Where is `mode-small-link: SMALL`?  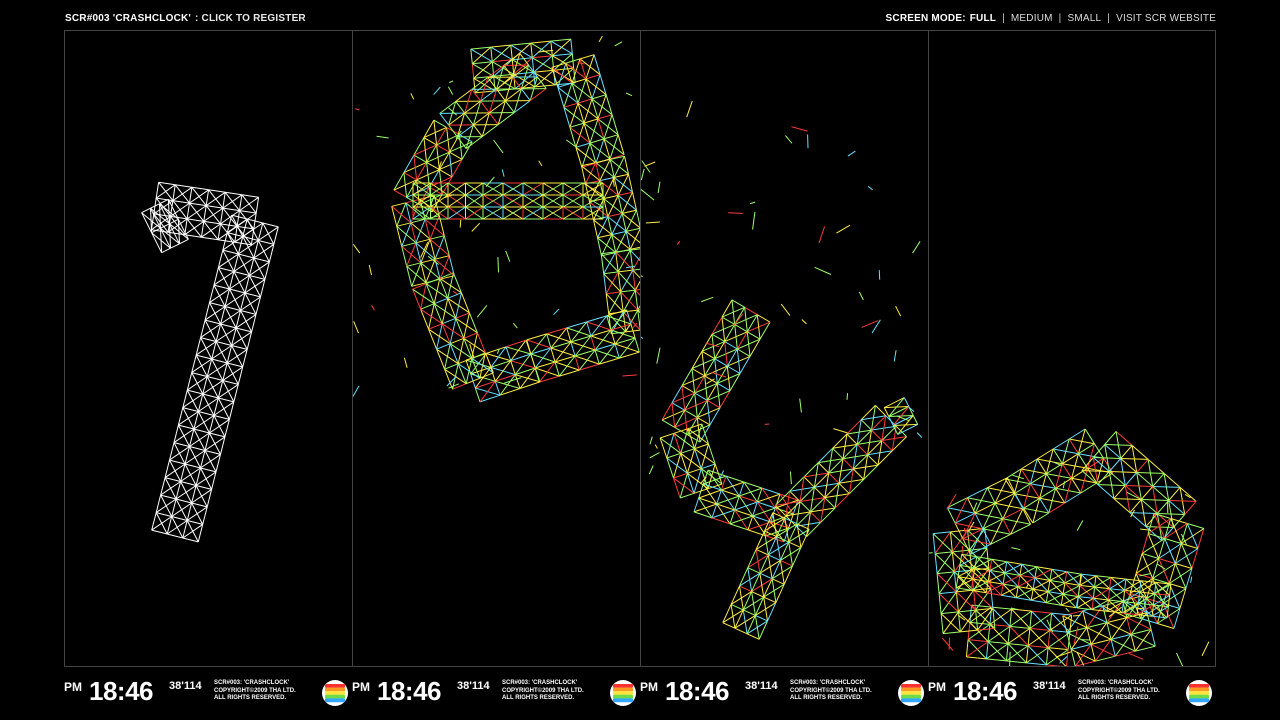
mode-small-link: SMALL is located at coordinates (1084, 18).